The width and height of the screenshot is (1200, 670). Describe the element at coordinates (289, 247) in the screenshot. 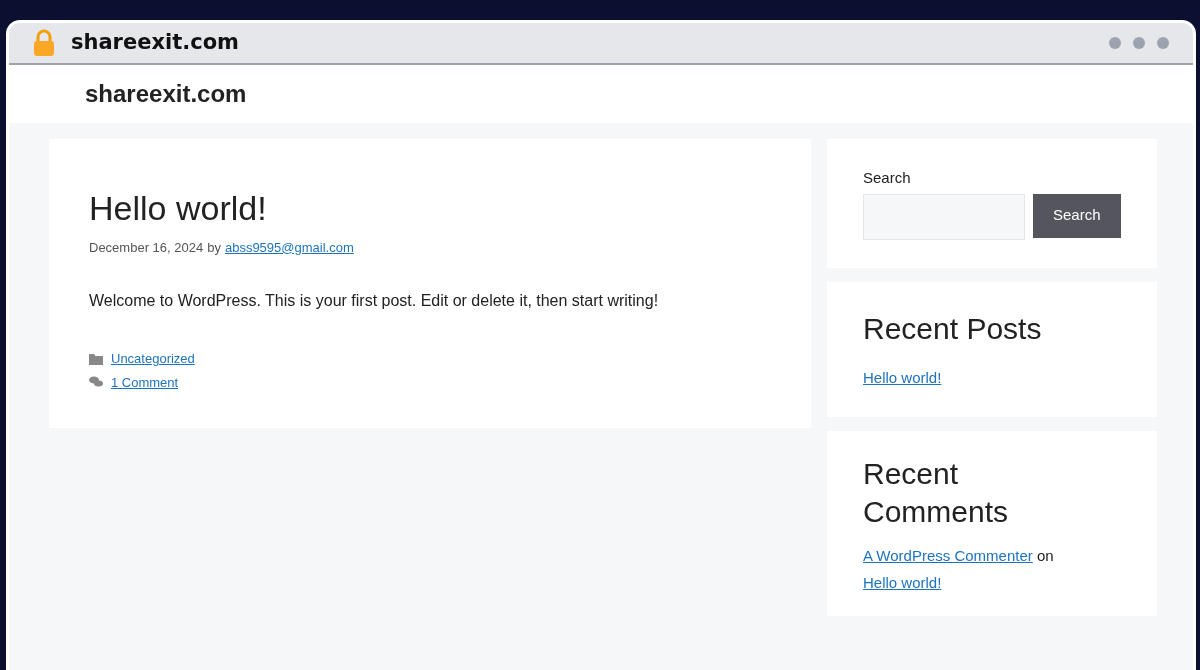

I see `author-link: abss9595@gmail.com` at that location.